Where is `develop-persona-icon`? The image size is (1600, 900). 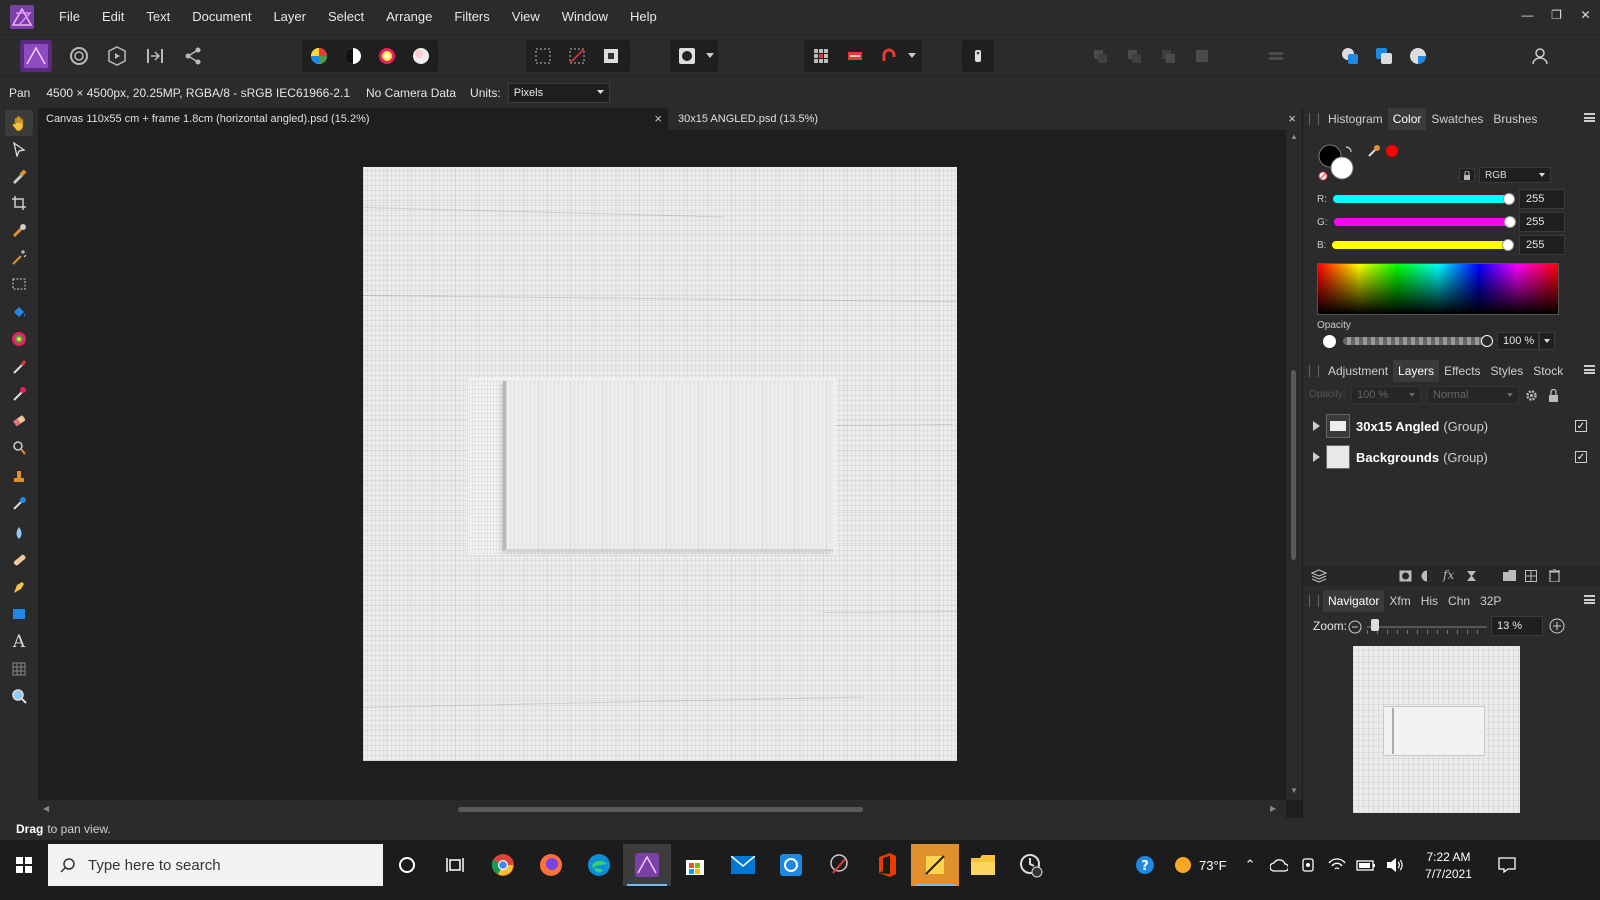
develop-persona-icon is located at coordinates (117, 56).